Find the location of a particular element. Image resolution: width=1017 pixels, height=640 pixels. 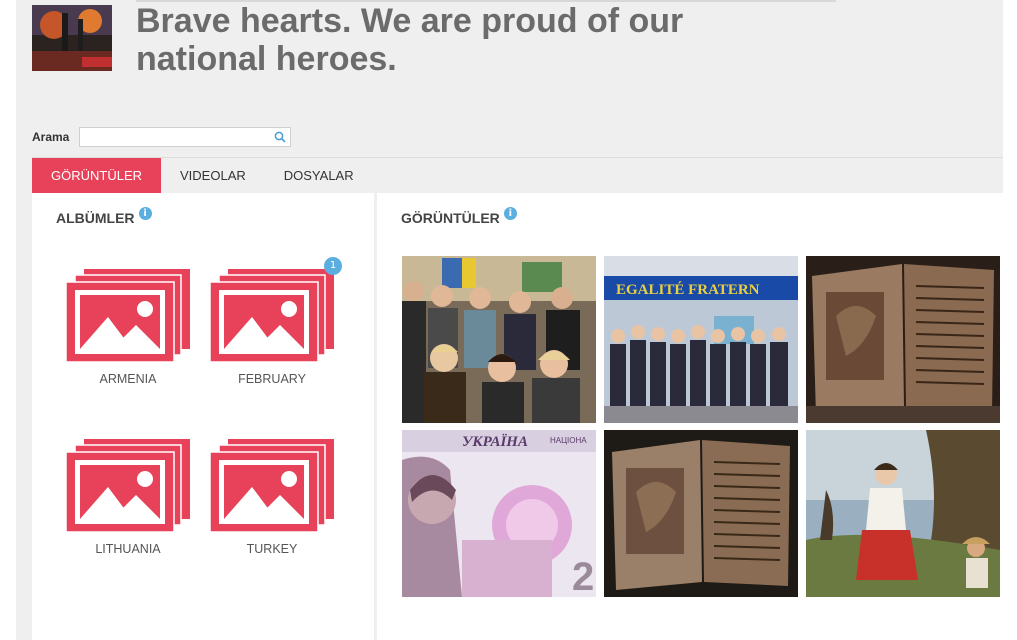

album-label: FEBRUARY is located at coordinates (272, 379).